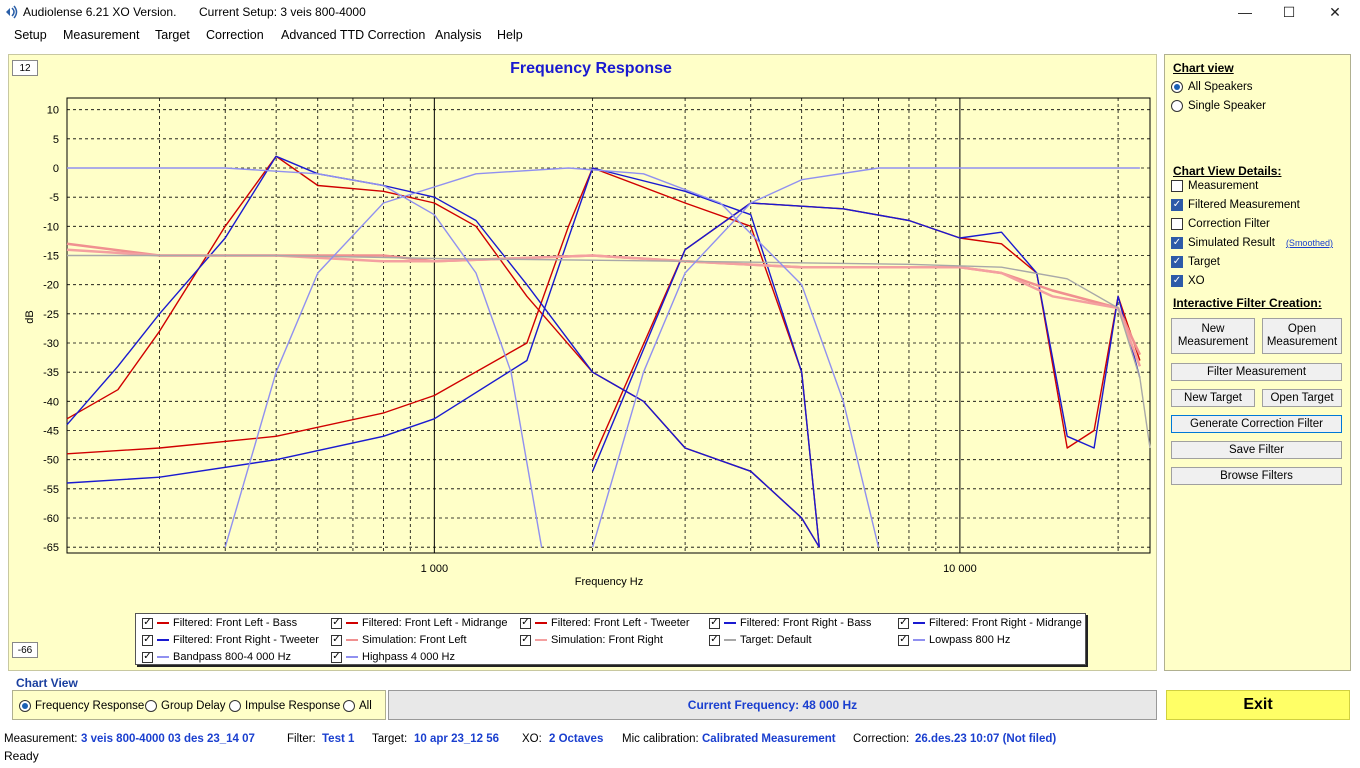 Image resolution: width=1360 pixels, height=768 pixels. What do you see at coordinates (393, 657) in the screenshot?
I see `legend-item: ✓ Highpass 4 000 Hz` at bounding box center [393, 657].